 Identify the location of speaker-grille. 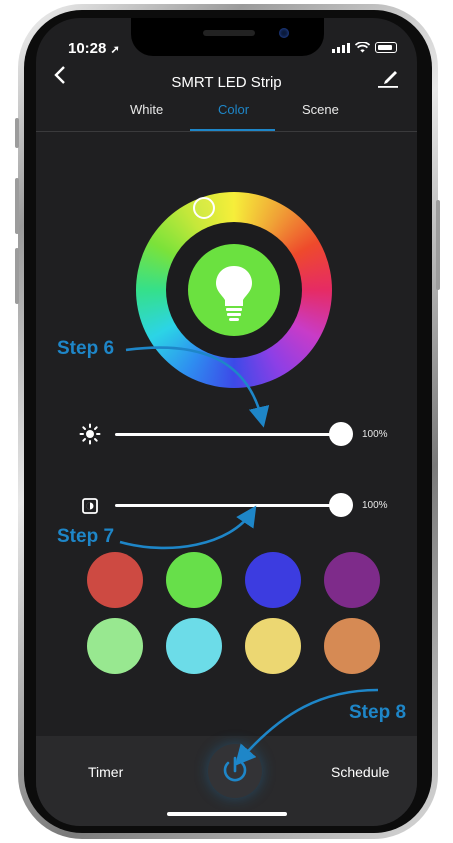
(229, 33).